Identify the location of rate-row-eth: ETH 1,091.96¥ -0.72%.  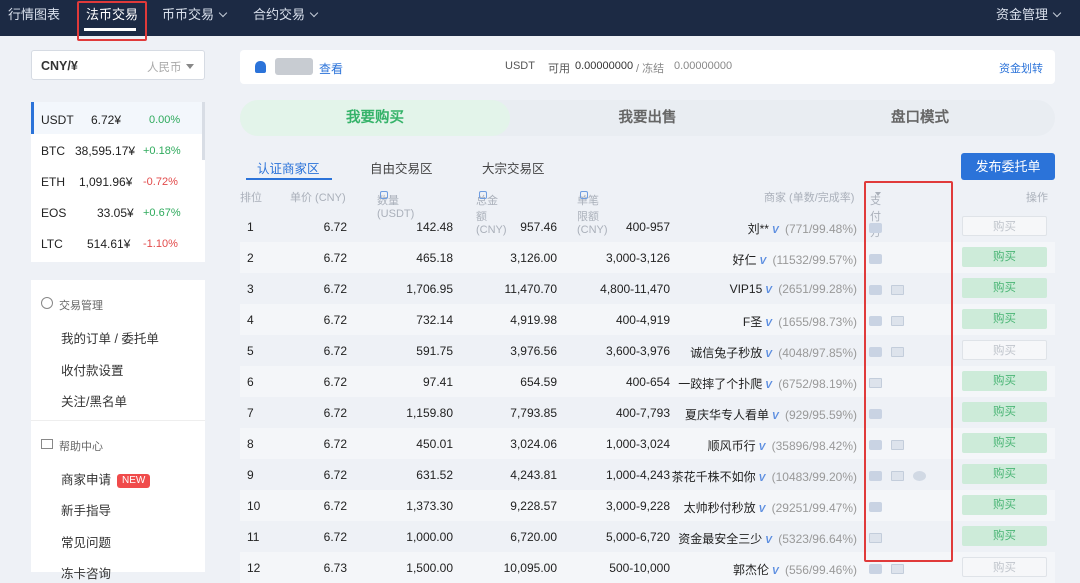
(118, 182).